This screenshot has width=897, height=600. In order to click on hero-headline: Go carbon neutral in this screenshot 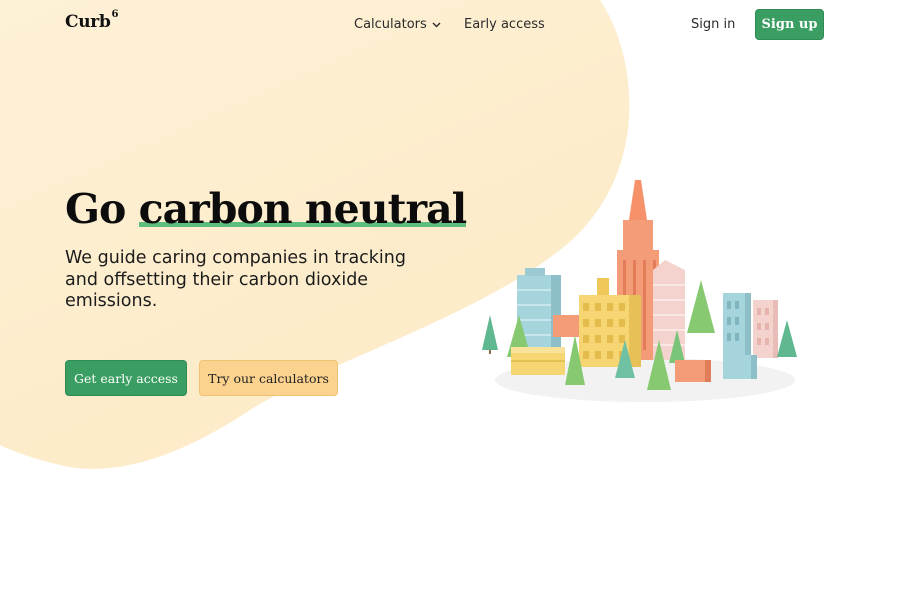, I will do `click(266, 209)`.